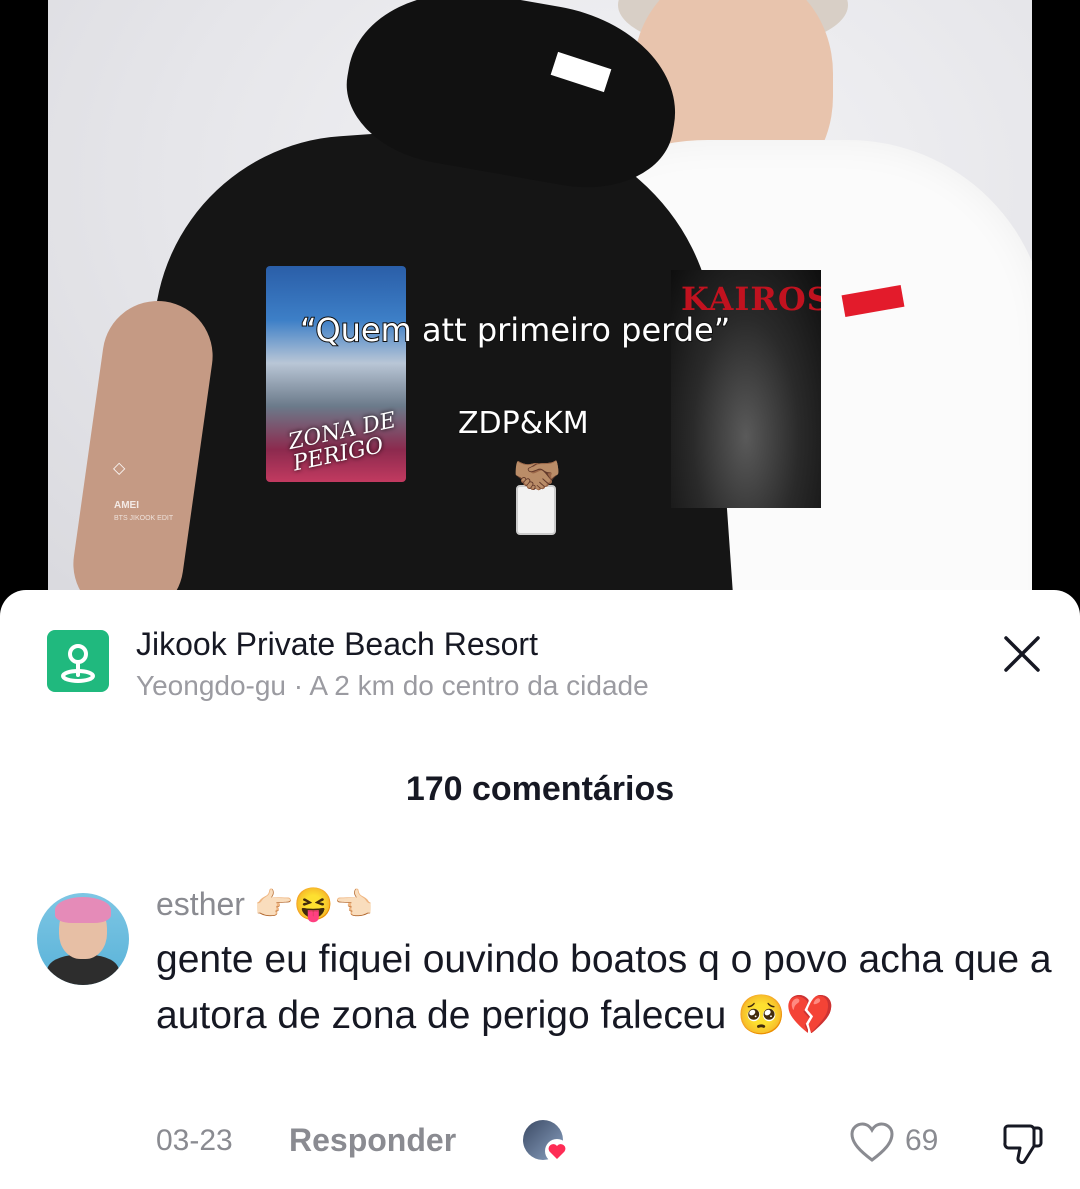 The height and width of the screenshot is (1189, 1080). I want to click on comment-username: esther 👉🏻😝👈🏻, so click(264, 904).